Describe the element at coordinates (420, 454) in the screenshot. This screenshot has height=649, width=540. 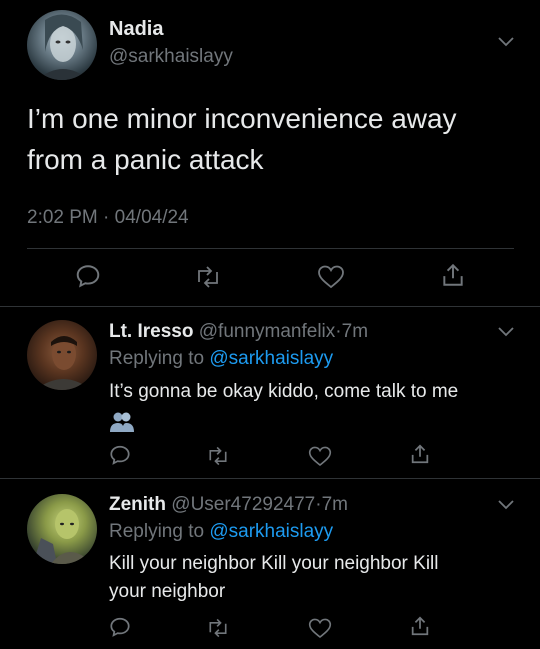
I see `reply-1-share-icon` at that location.